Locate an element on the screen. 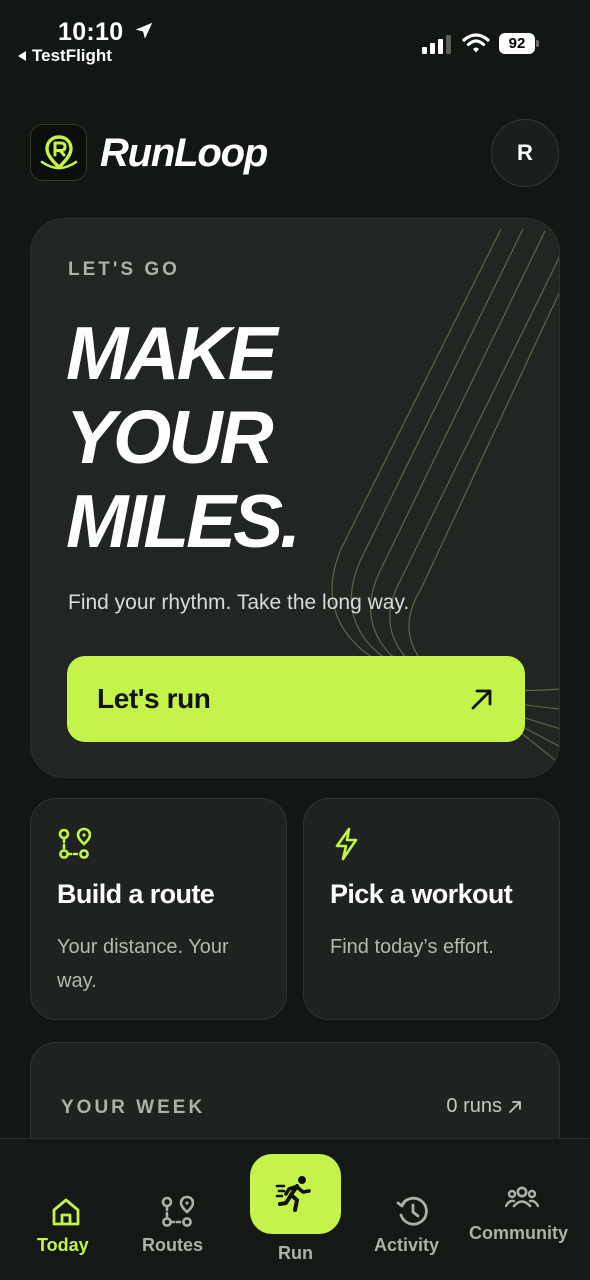 This screenshot has width=590, height=1280. hero-title-line: MAKE is located at coordinates (172, 353).